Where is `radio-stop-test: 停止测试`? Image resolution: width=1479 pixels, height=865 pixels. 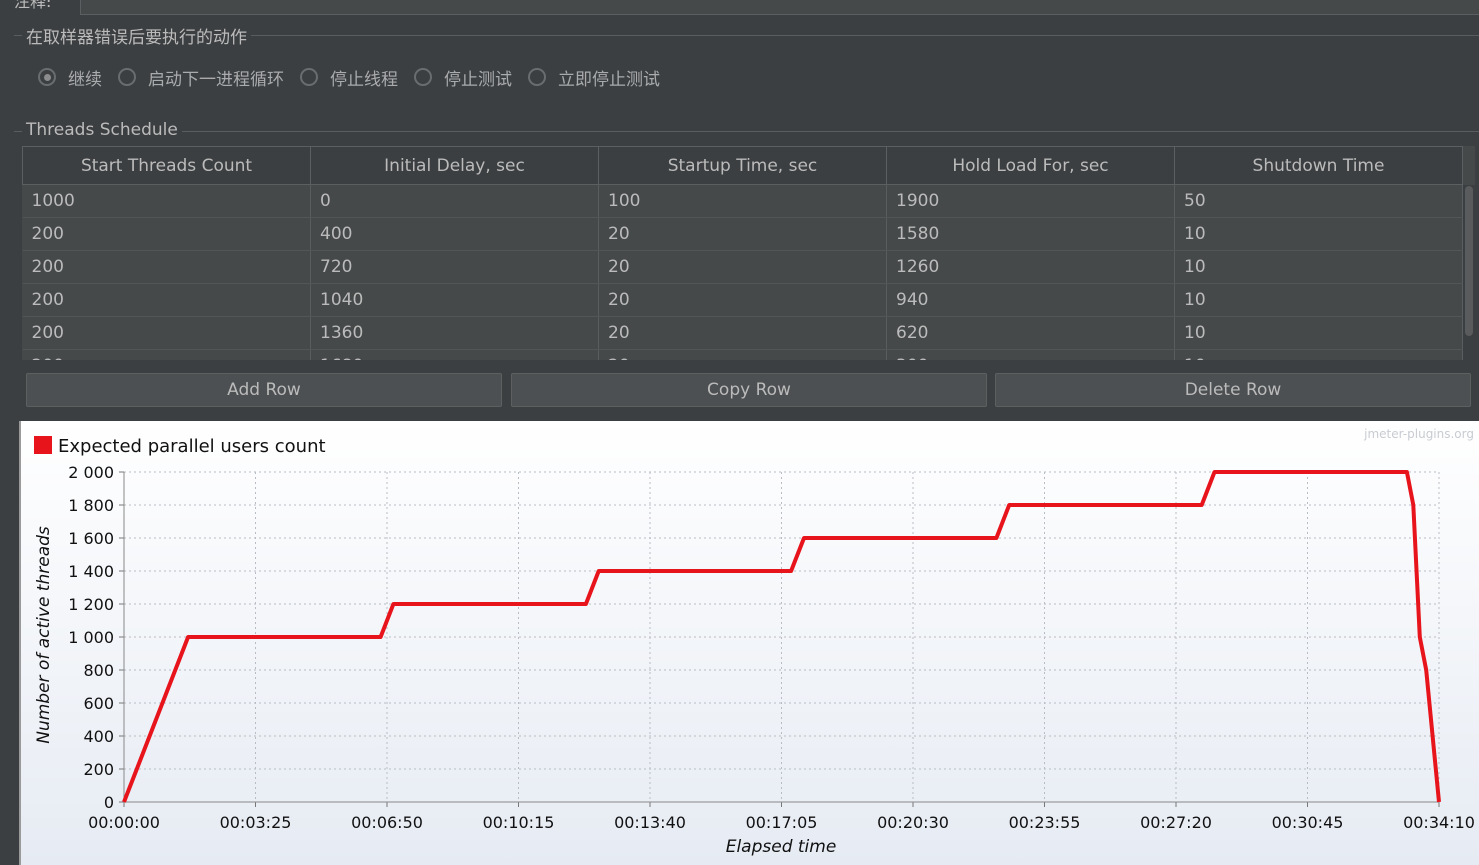 radio-stop-test: 停止测试 is located at coordinates (463, 77).